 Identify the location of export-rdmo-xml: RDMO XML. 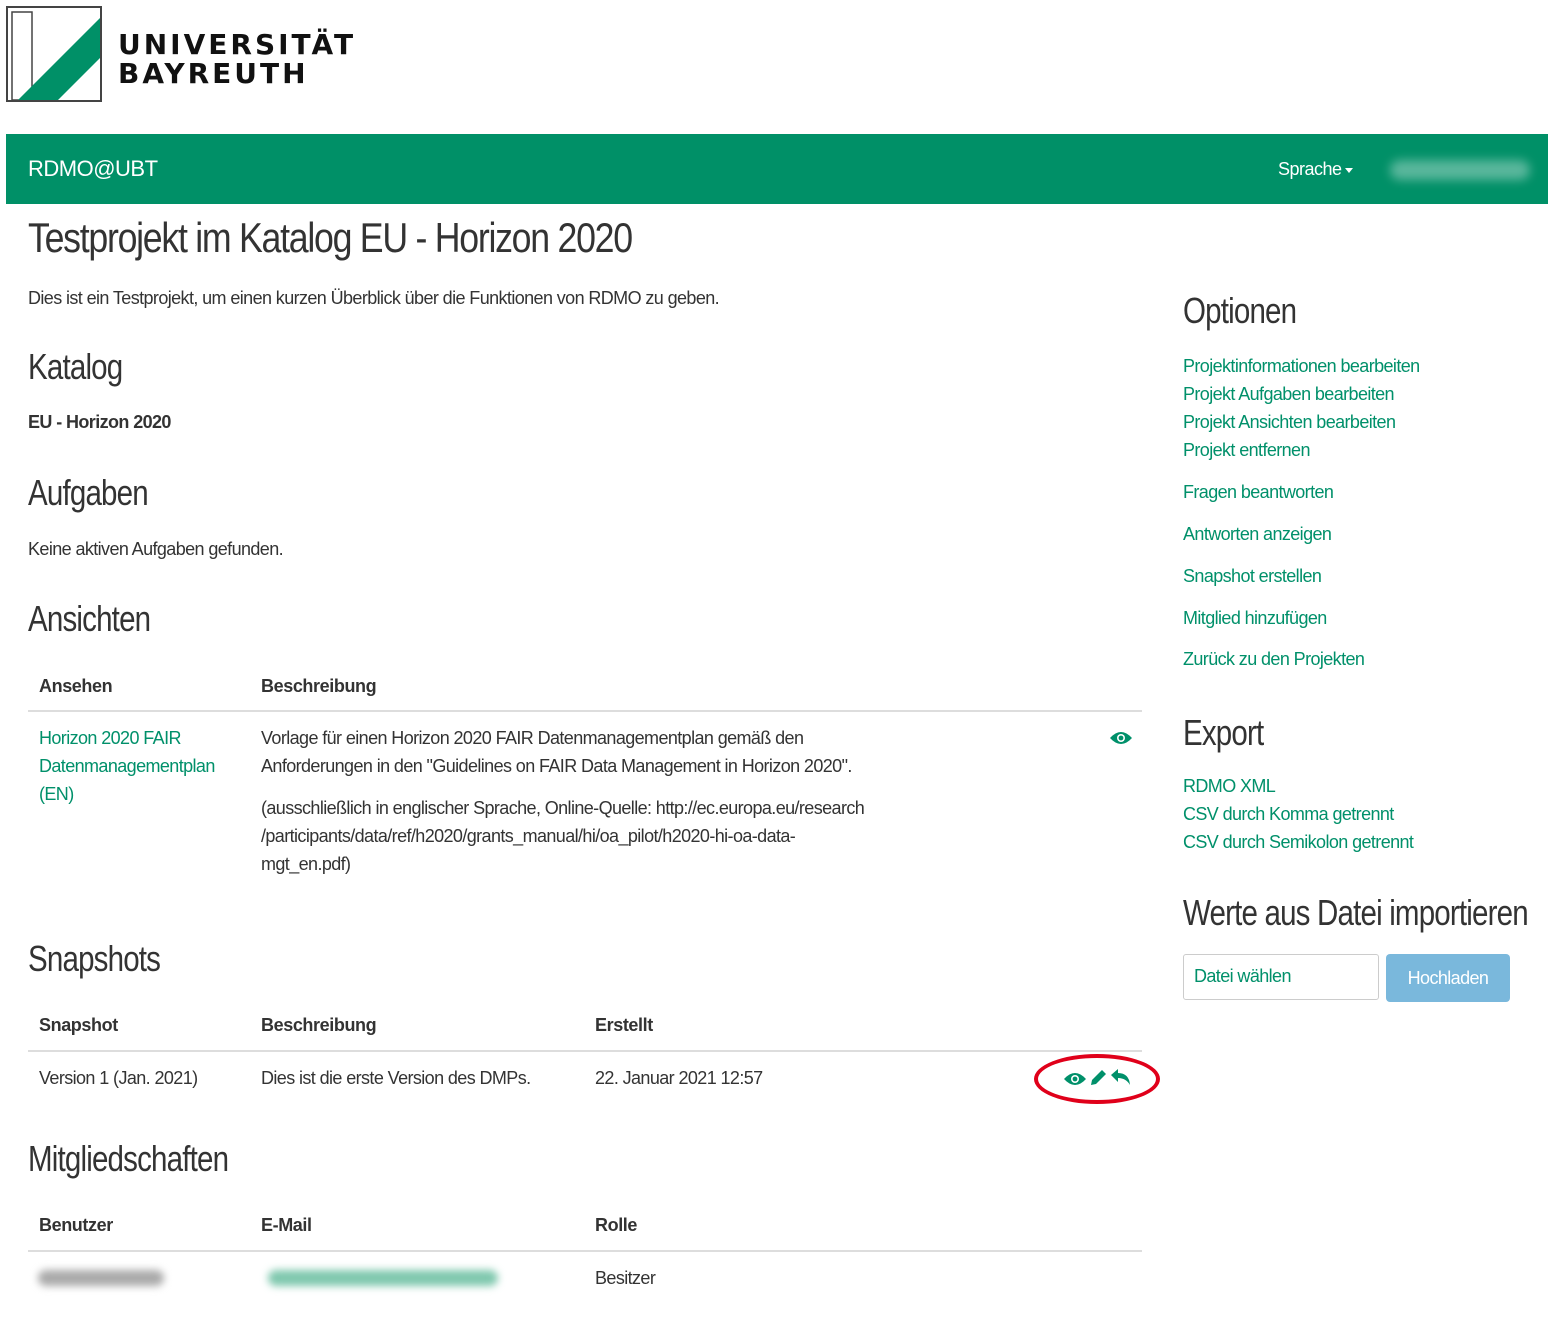
(1229, 786).